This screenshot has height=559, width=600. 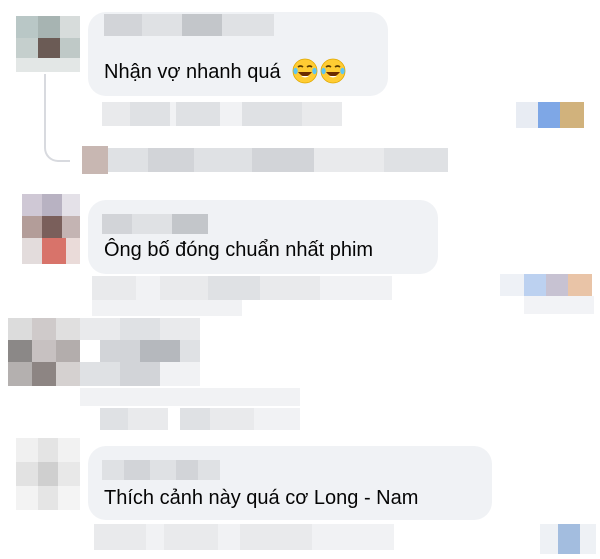 What do you see at coordinates (225, 71) in the screenshot?
I see `comment-text: Nhận vợ nhanh quá` at bounding box center [225, 71].